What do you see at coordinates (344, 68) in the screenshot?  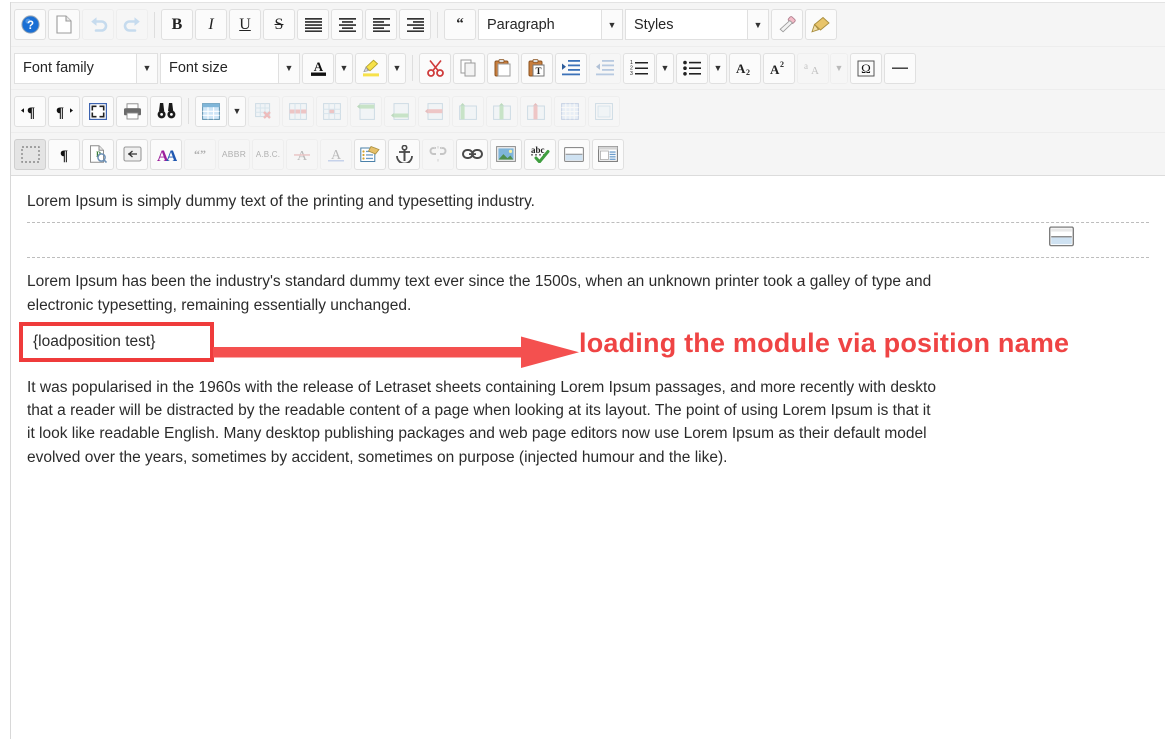 I see `text-color-dropdown-icon: ▼` at bounding box center [344, 68].